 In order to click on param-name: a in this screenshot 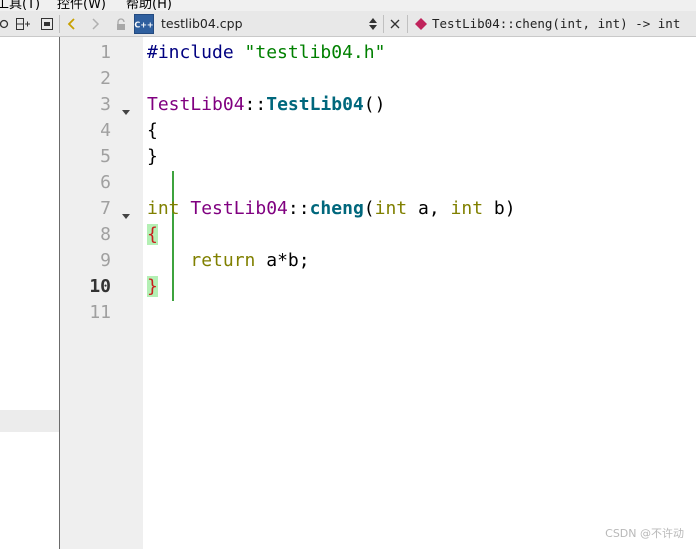, I will do `click(423, 208)`.